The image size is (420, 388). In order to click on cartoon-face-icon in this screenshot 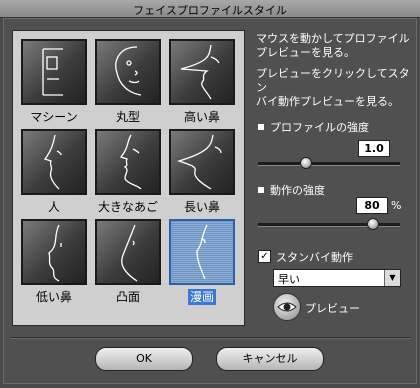, I will do `click(202, 252)`.